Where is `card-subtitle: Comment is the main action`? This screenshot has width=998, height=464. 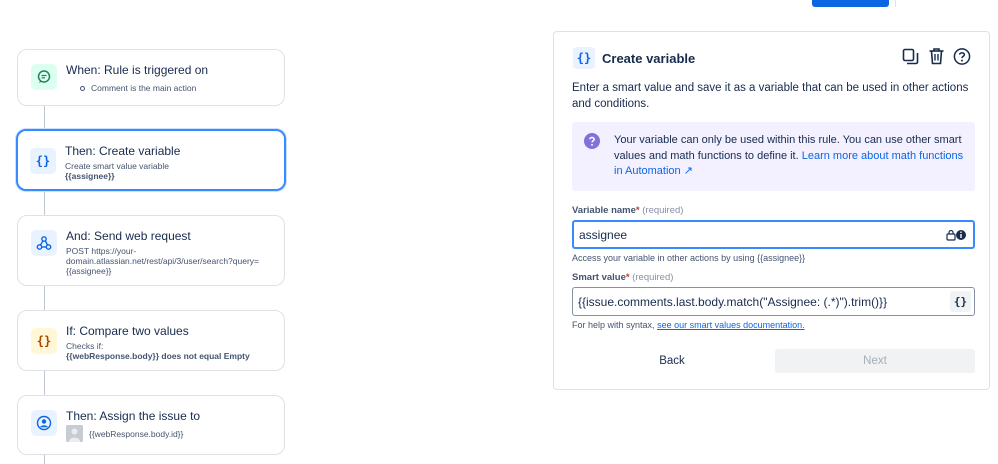
card-subtitle: Comment is the main action is located at coordinates (131, 88).